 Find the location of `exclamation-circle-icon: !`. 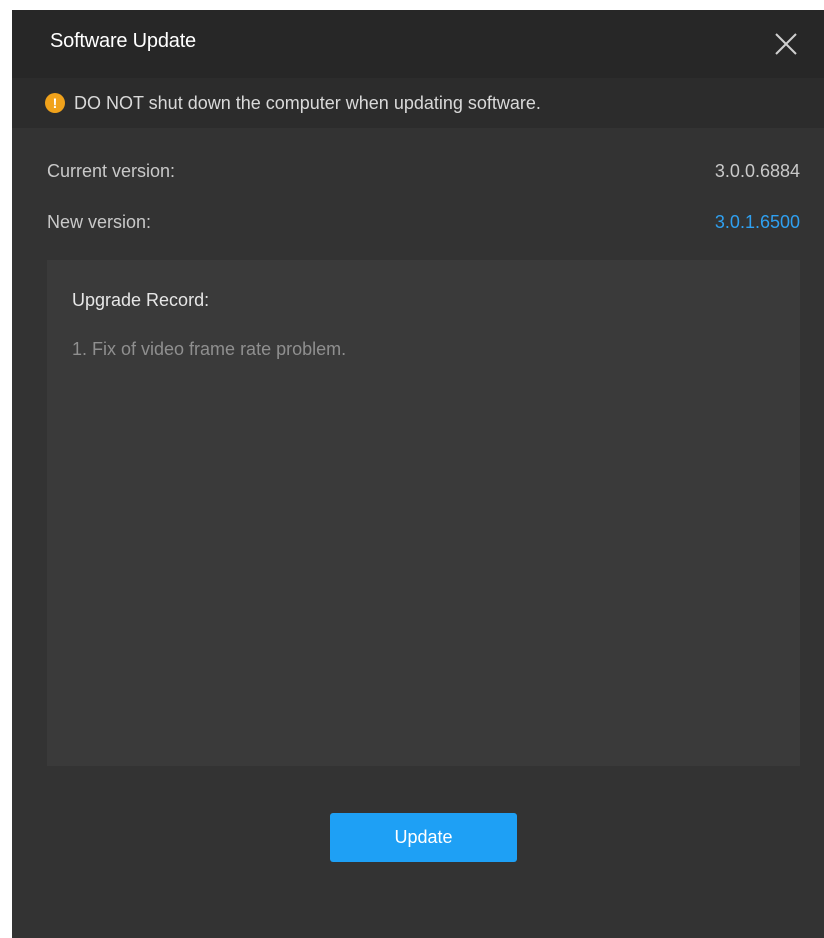

exclamation-circle-icon: ! is located at coordinates (55, 103).